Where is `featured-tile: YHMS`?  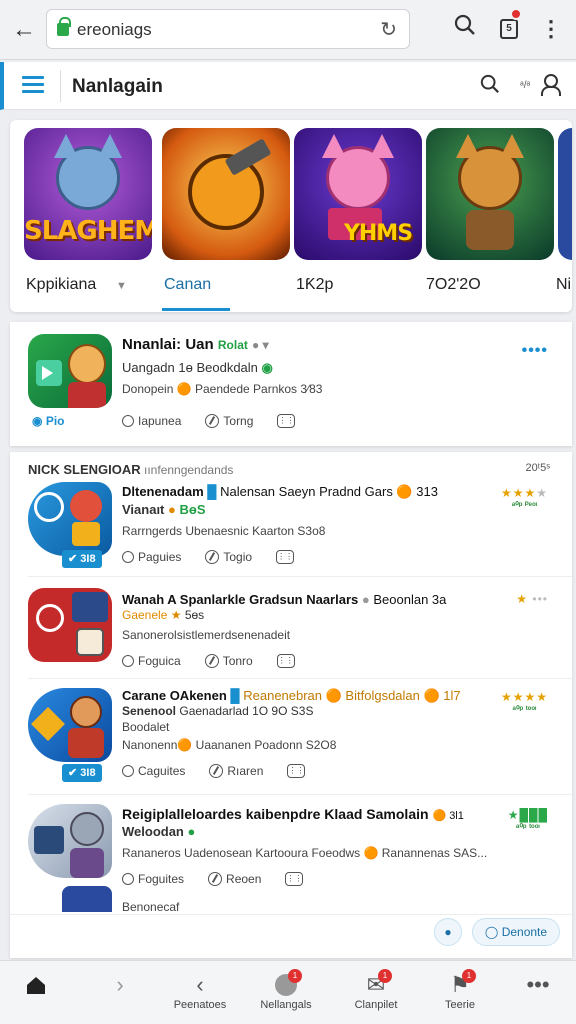
featured-tile: YHMS is located at coordinates (358, 194).